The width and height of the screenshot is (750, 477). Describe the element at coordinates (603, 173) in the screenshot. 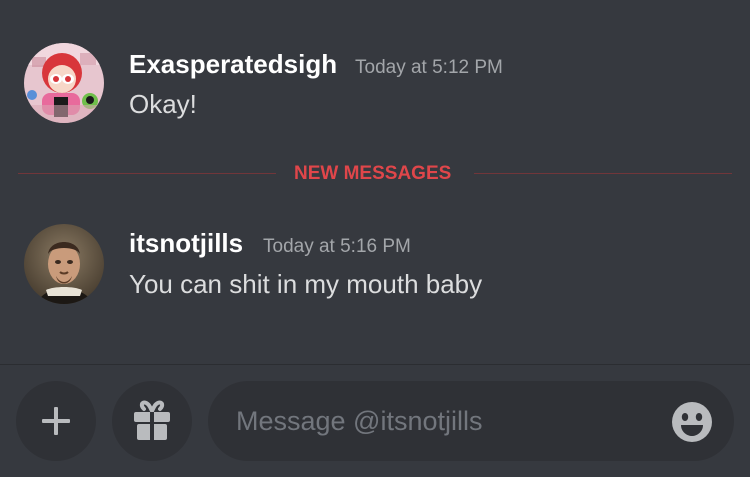

I see `divider-line-right` at that location.